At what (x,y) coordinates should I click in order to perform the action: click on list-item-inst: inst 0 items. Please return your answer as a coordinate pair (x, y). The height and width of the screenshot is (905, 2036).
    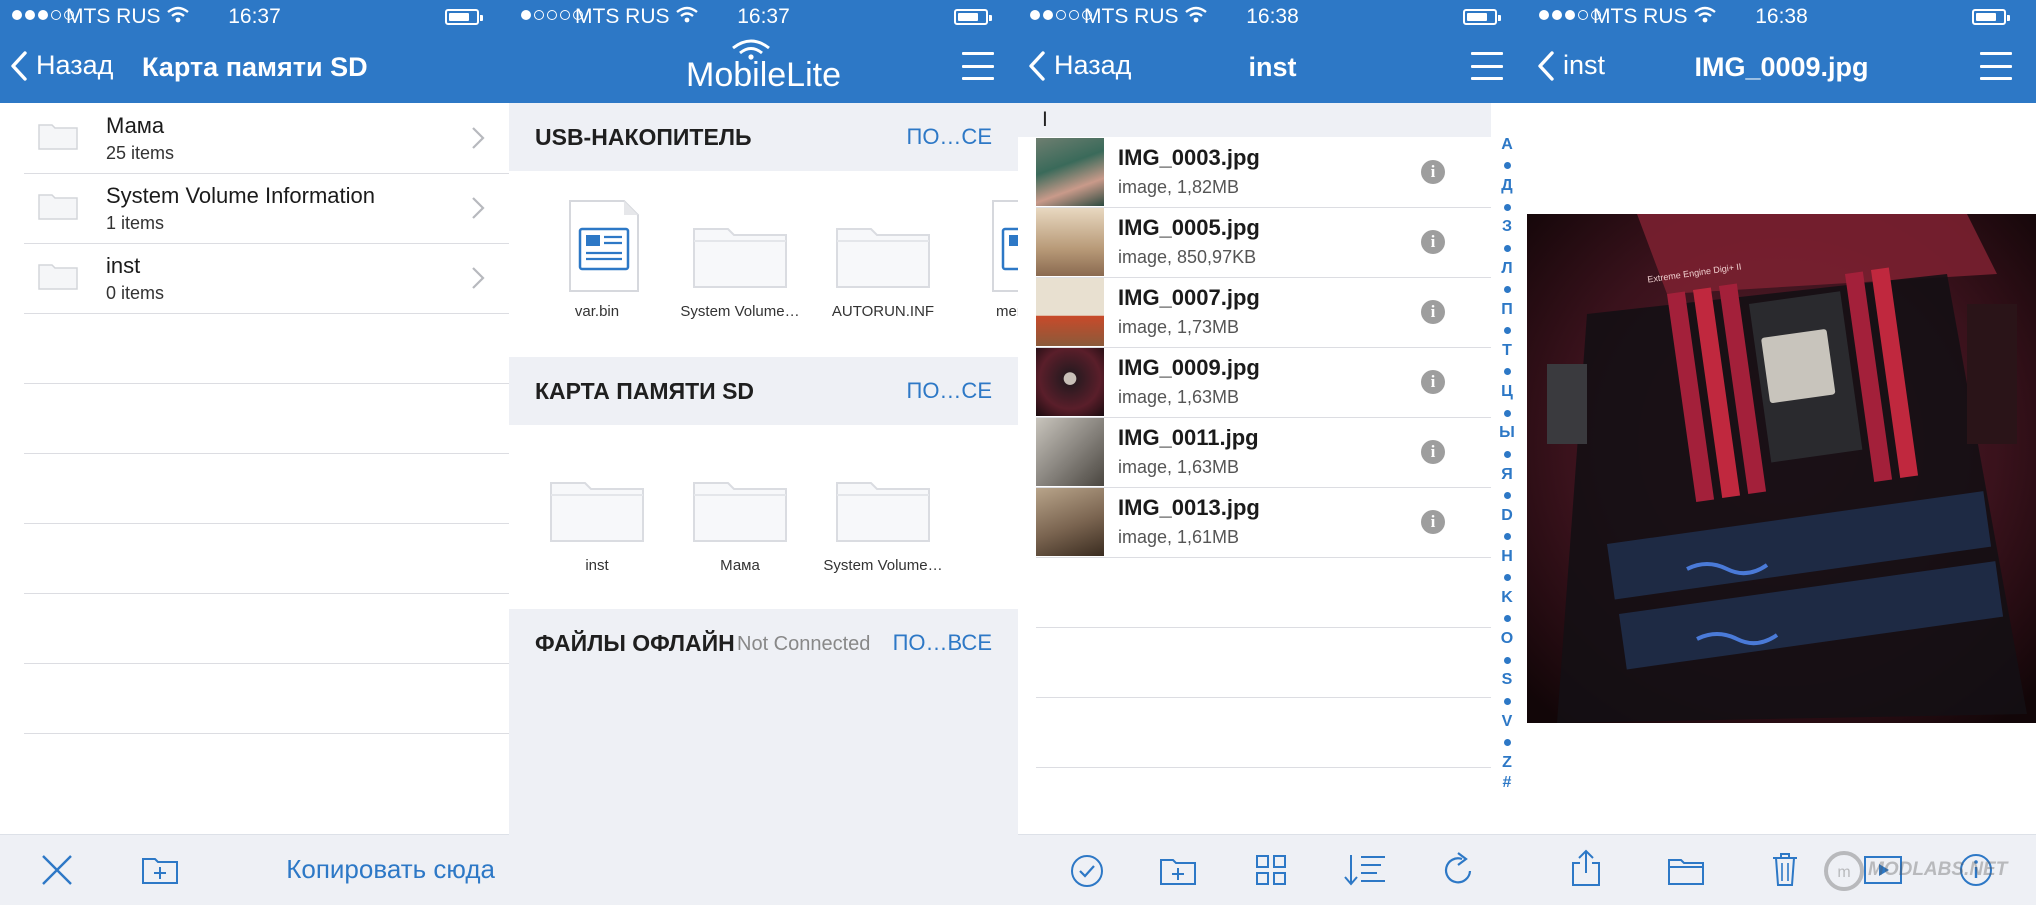
    Looking at the image, I should click on (266, 278).